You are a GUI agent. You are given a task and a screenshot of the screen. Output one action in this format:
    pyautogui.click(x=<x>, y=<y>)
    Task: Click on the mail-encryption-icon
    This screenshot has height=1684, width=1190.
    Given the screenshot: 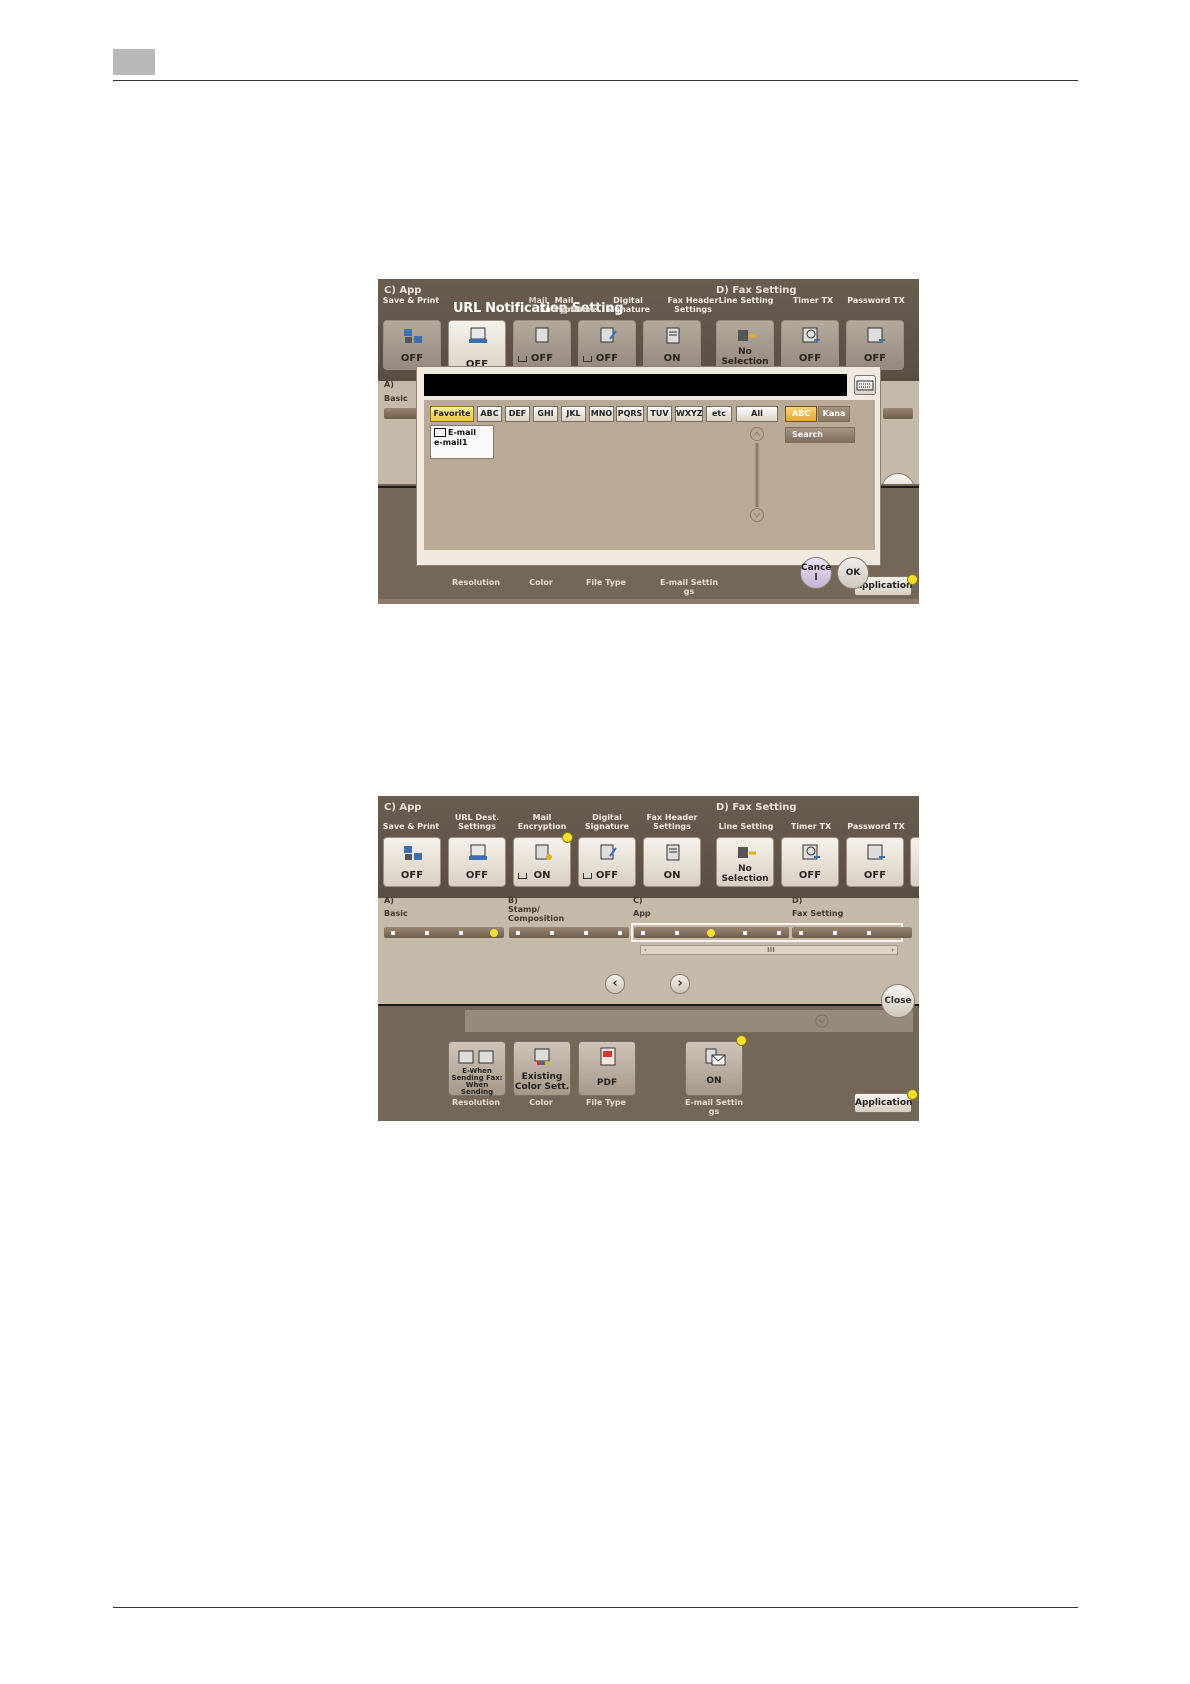 What is the action you would take?
    pyautogui.click(x=542, y=335)
    